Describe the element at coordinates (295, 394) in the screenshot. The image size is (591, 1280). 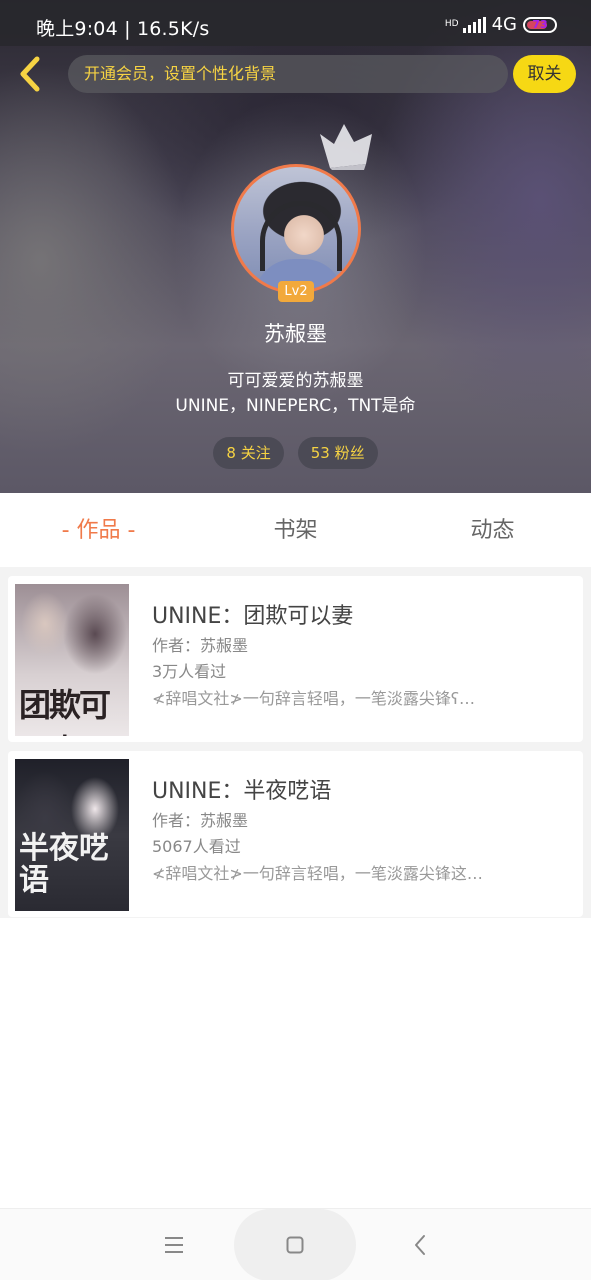
I see `user-bio: 可可爱爱的苏赧墨 UNINE，NINEPERC，TNT是命` at that location.